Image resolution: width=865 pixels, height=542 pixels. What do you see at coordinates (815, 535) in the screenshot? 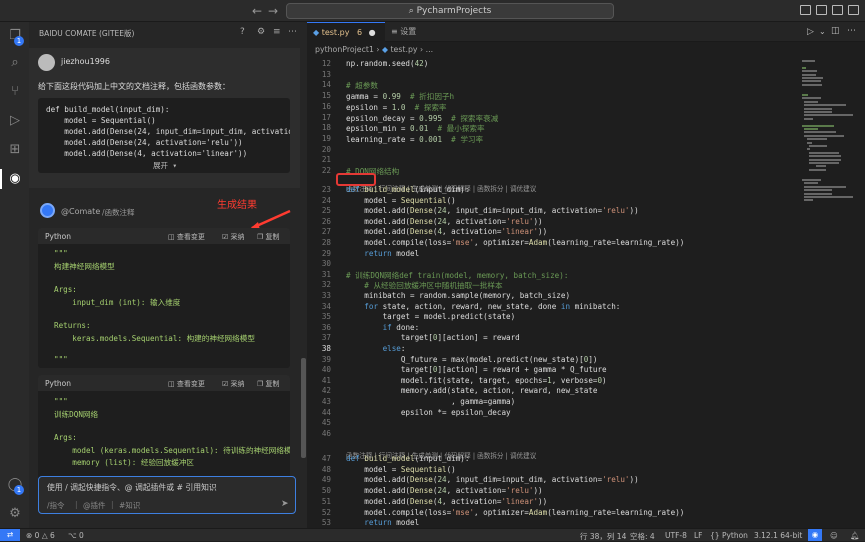
I see `comate-status-icon: ◉` at bounding box center [815, 535].